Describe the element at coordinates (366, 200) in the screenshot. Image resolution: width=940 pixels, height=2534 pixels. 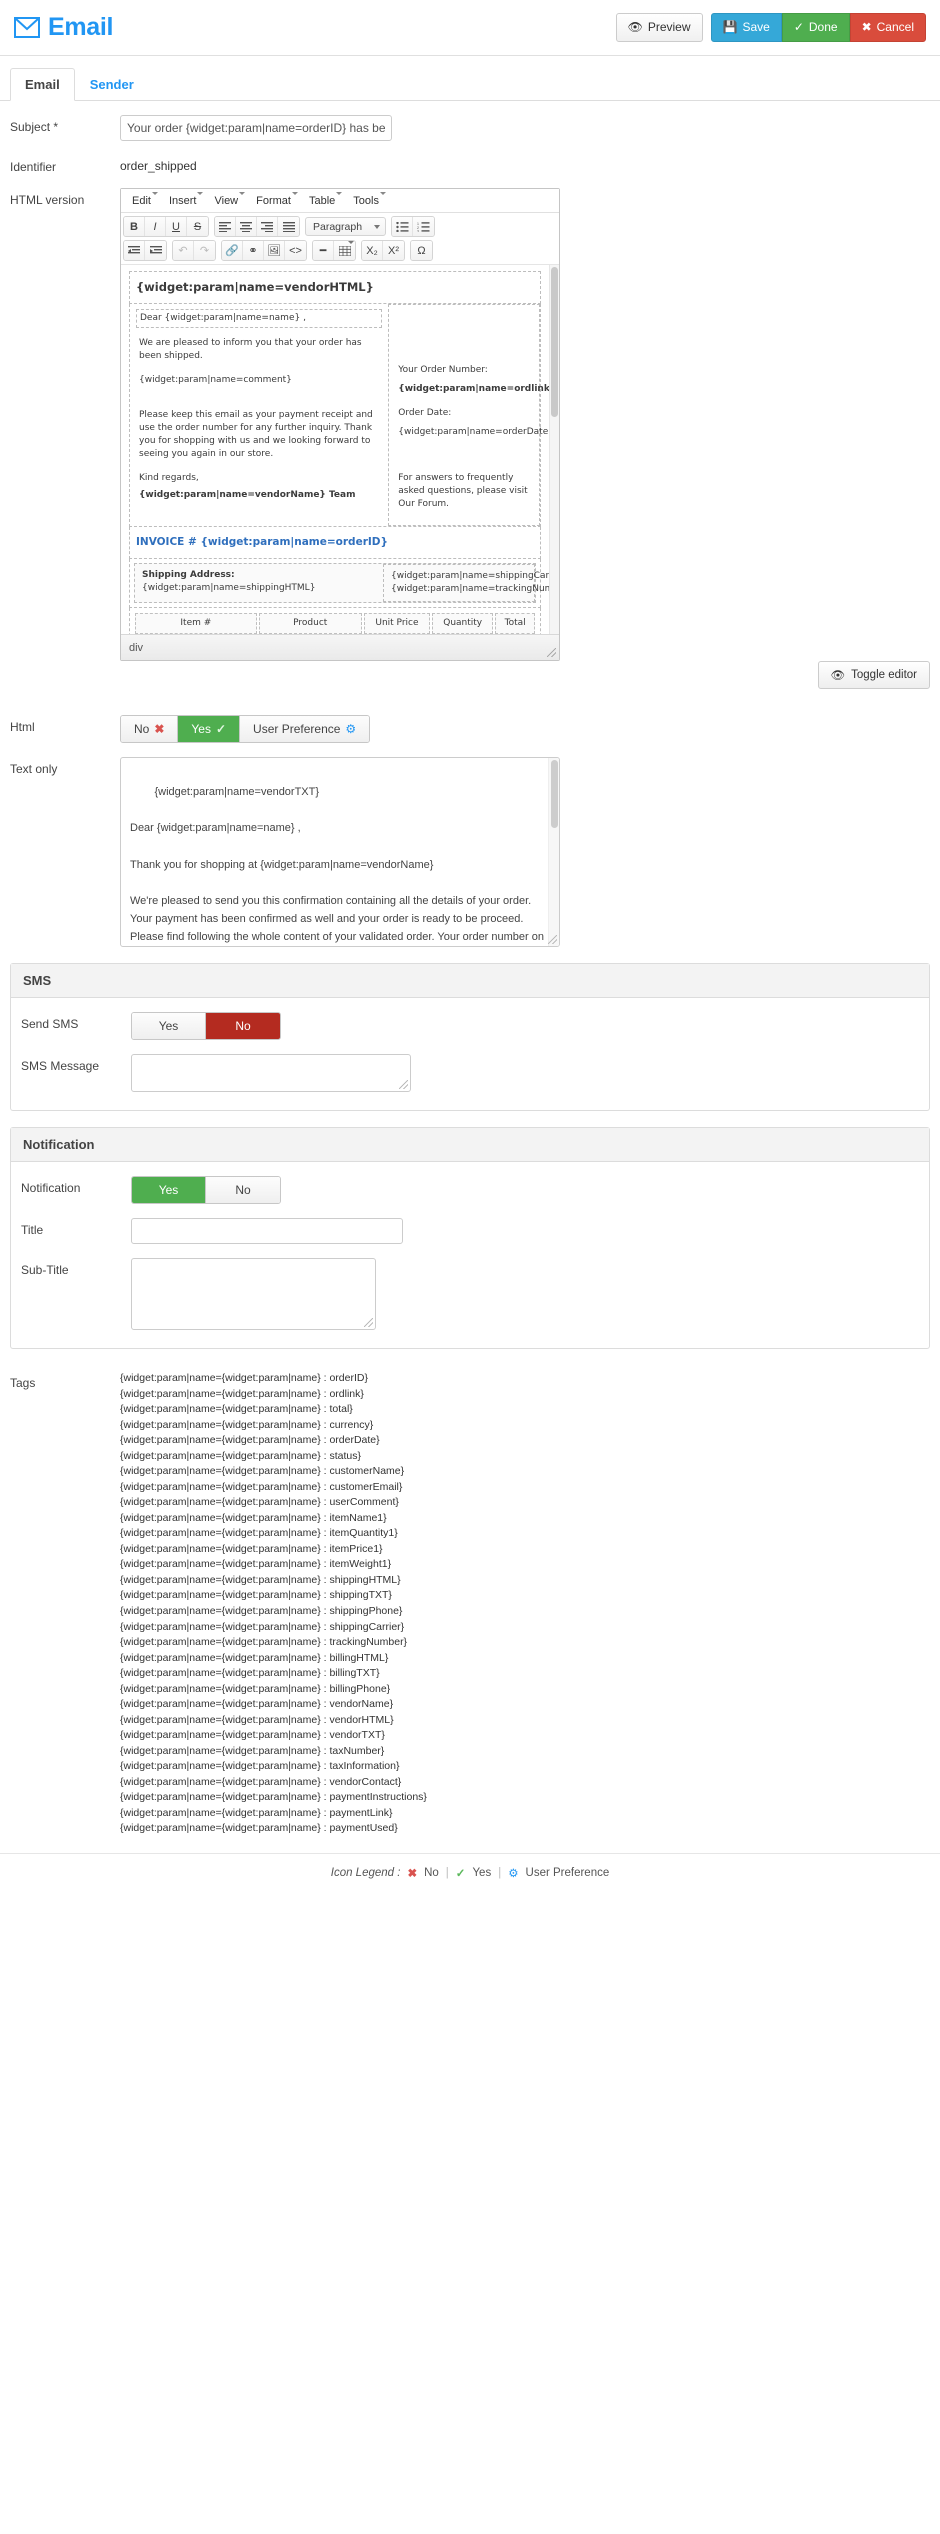
I see `menu-tools: Tools` at that location.